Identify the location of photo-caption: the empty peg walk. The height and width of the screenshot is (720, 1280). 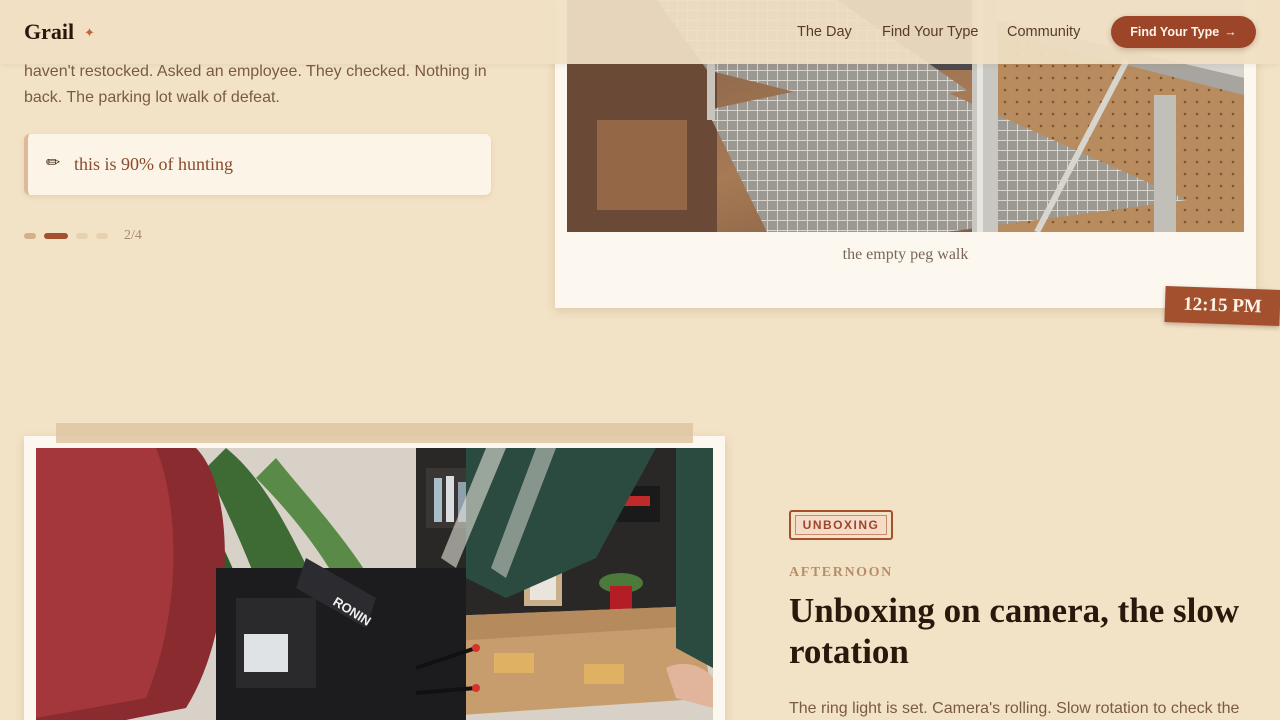
(905, 254).